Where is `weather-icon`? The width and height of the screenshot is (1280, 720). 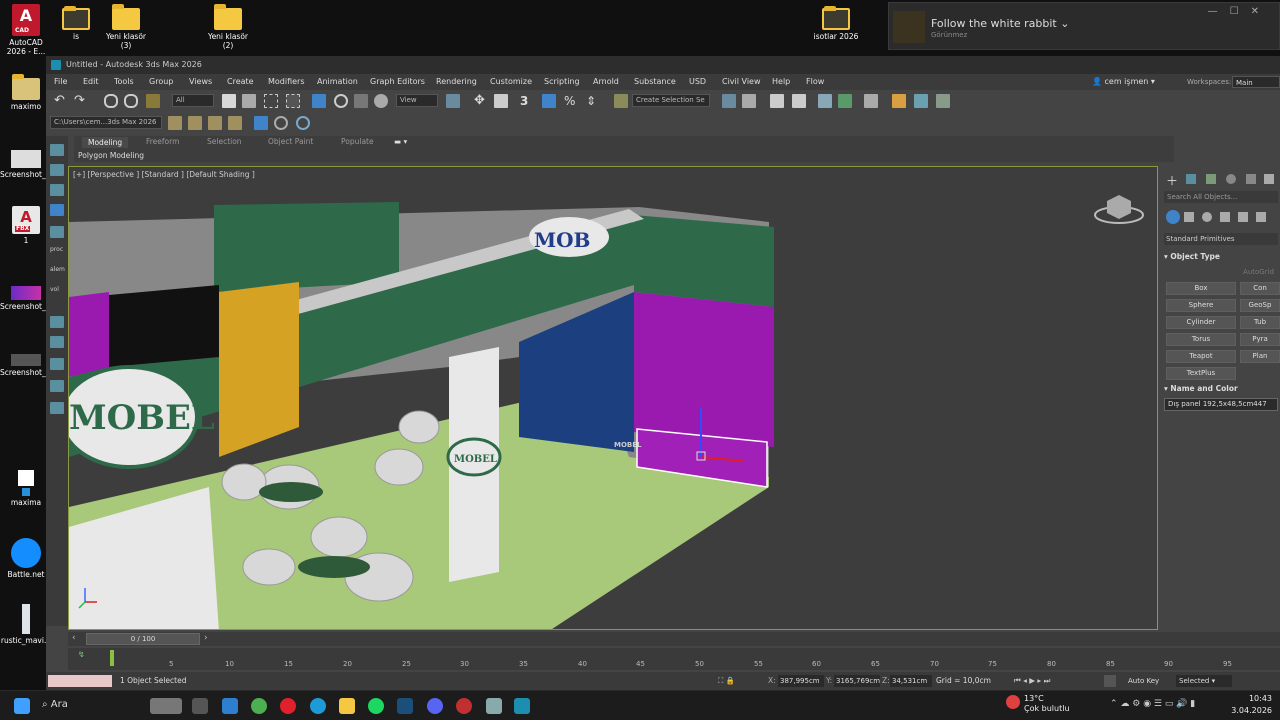 weather-icon is located at coordinates (1013, 702).